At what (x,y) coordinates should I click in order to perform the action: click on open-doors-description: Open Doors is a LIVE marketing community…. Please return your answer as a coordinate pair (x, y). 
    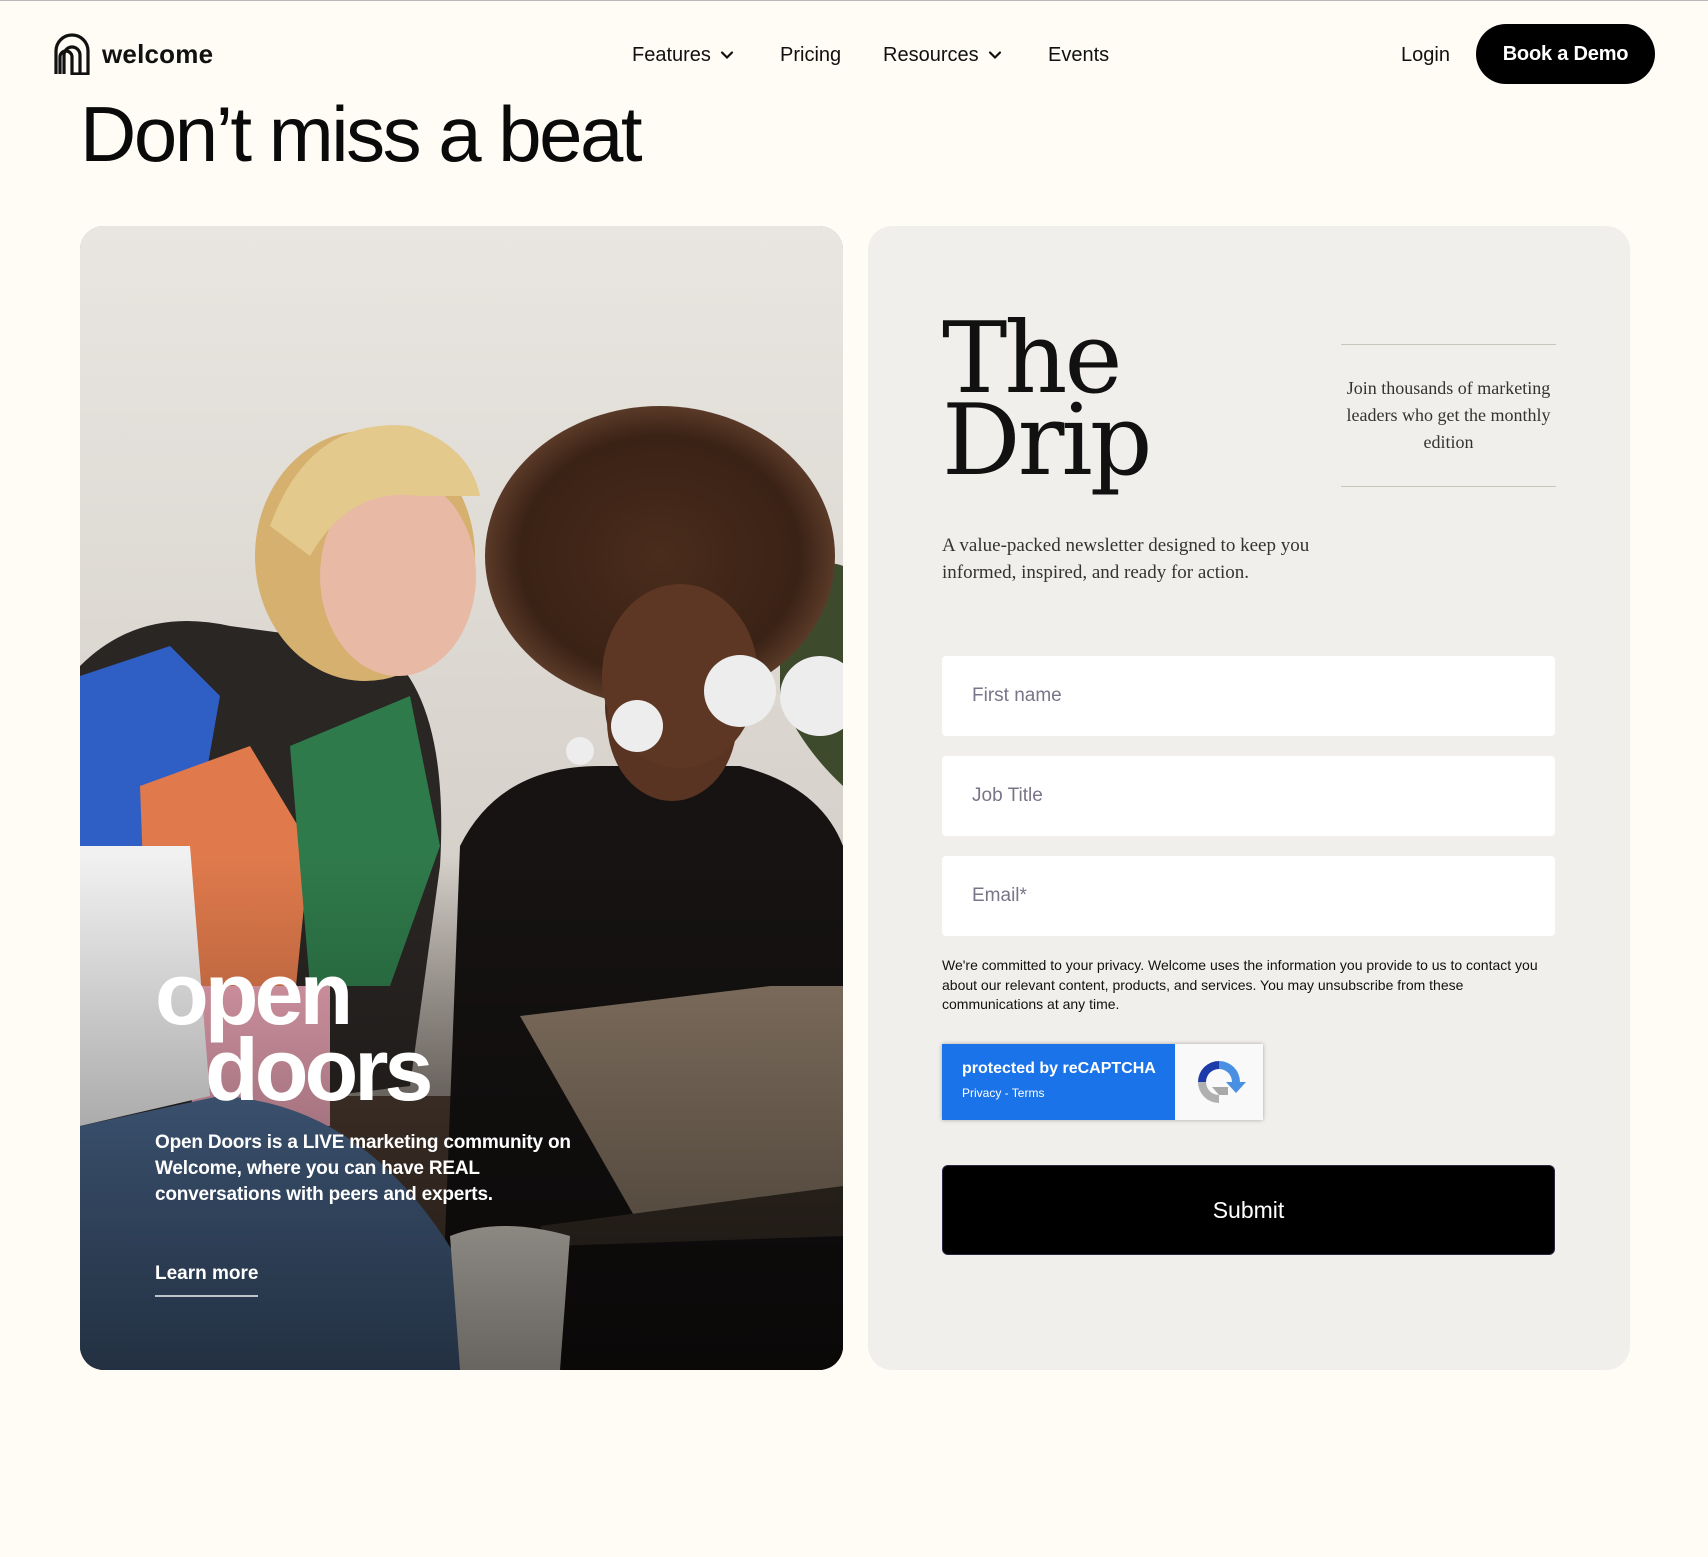
    Looking at the image, I should click on (363, 1168).